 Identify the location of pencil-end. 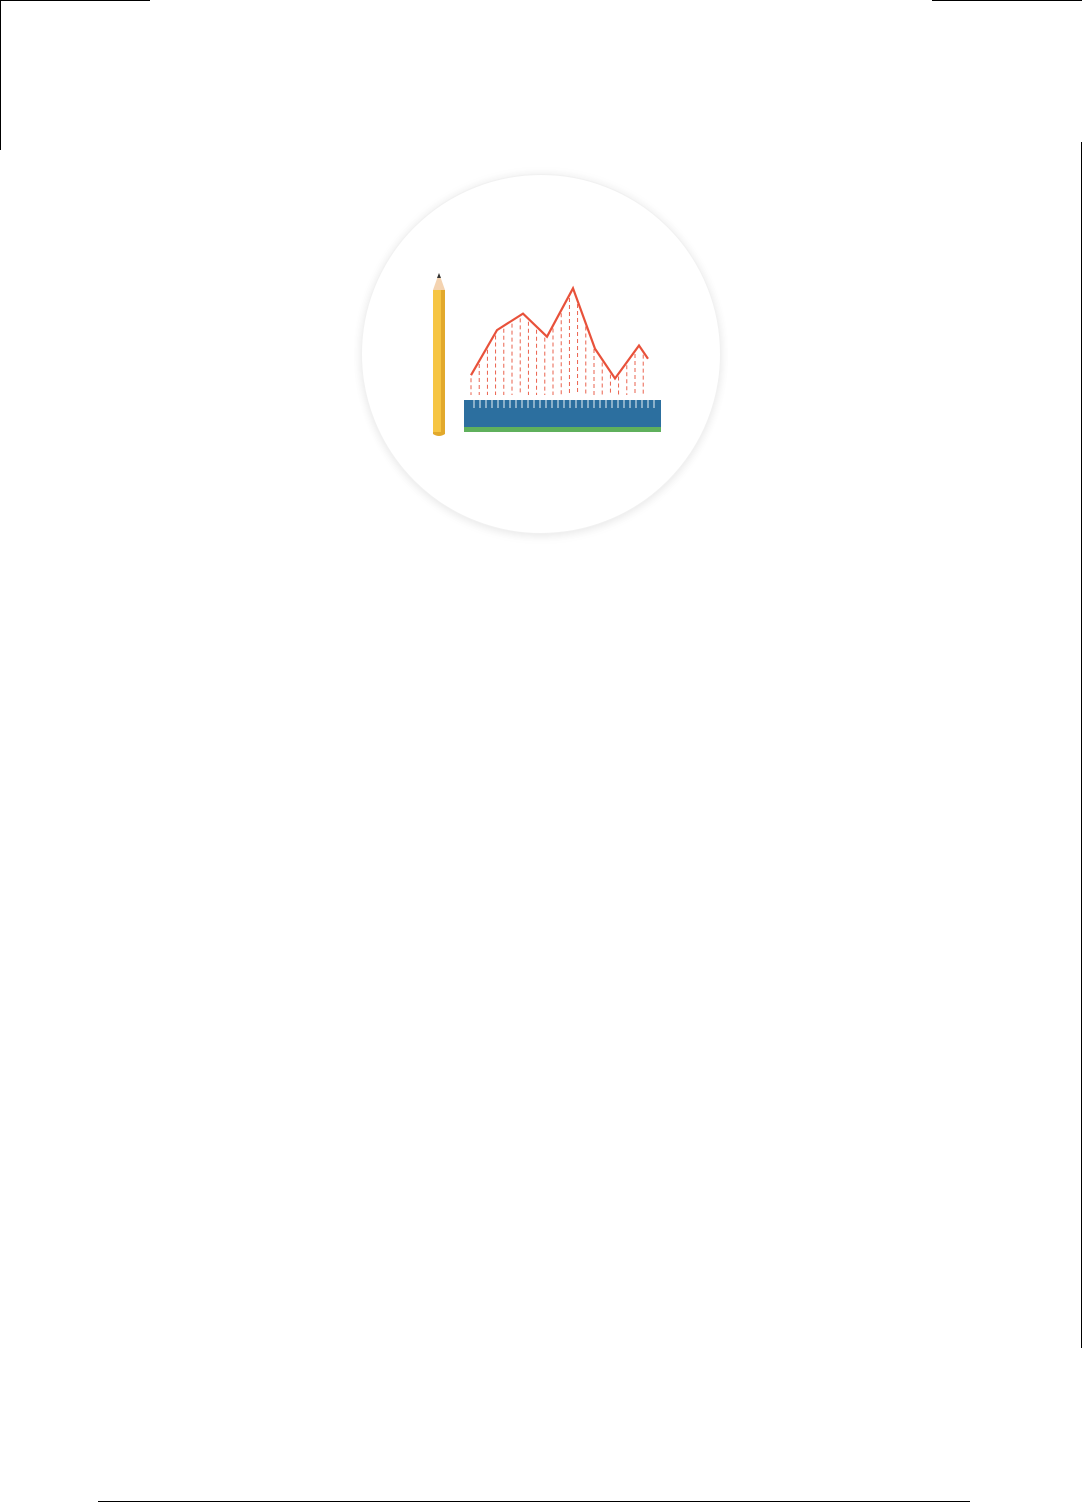
(439, 434).